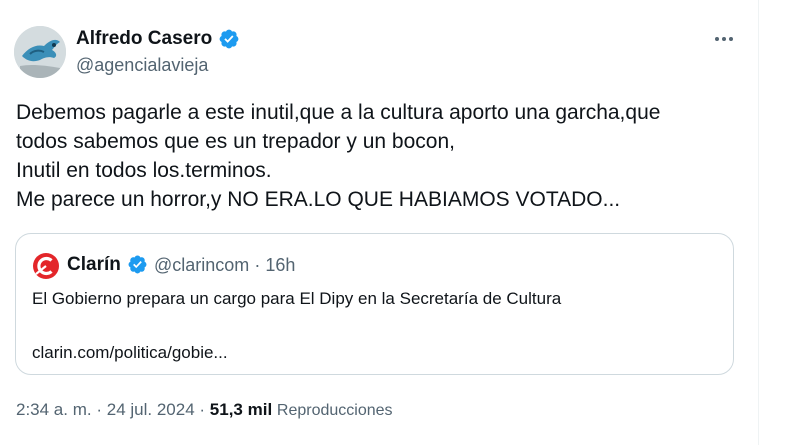 The image size is (790, 445). What do you see at coordinates (241, 409) in the screenshot?
I see `views-count: 51,3 mil` at bounding box center [241, 409].